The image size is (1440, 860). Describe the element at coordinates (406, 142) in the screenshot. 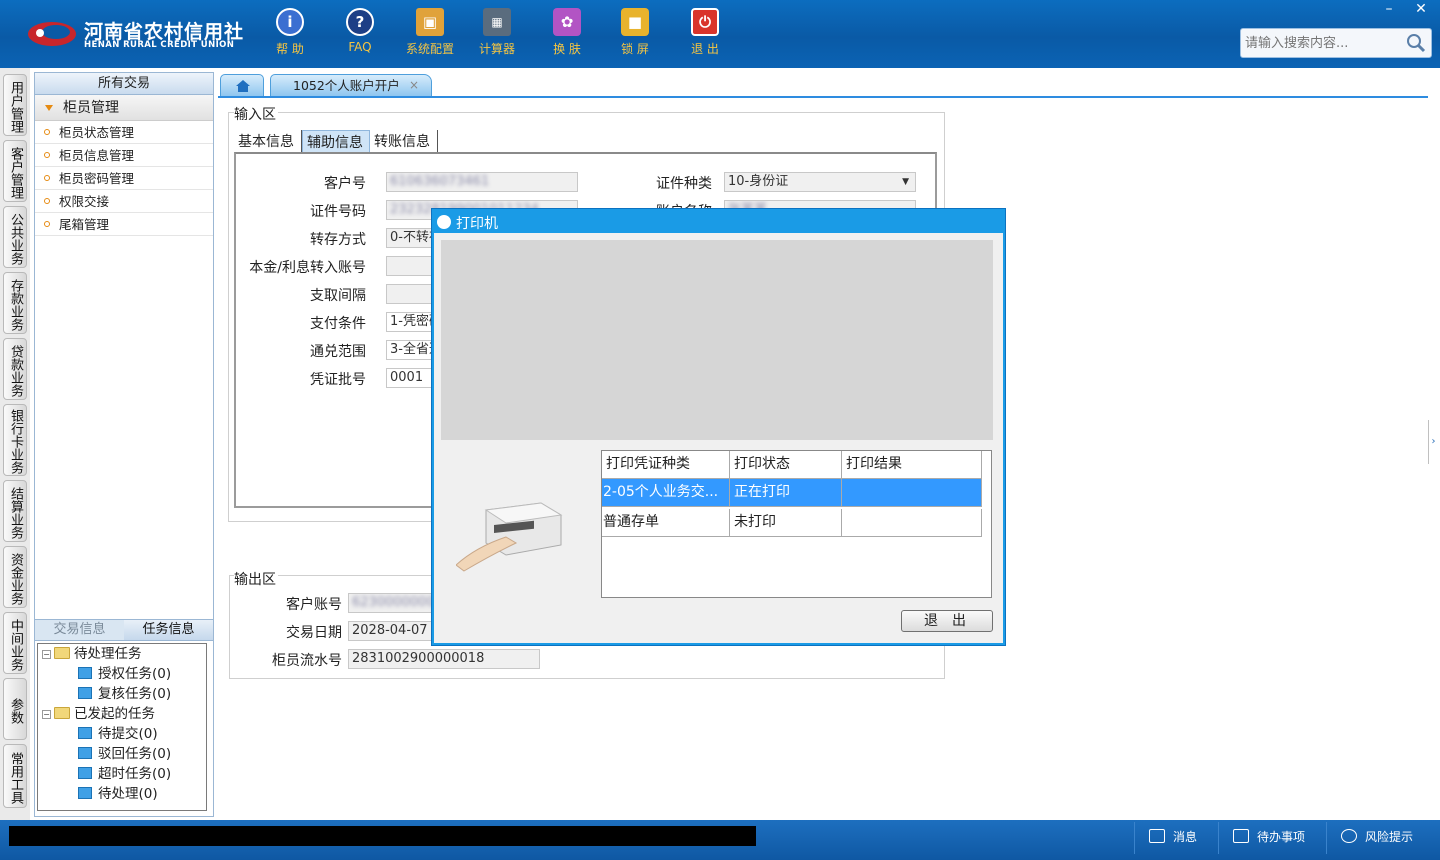

I see `tab-transfer-info: 转账信息` at that location.